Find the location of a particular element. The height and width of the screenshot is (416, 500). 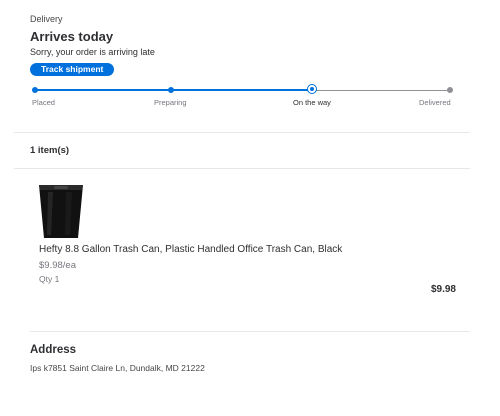

step-label-preparing: Preparing is located at coordinates (170, 102).